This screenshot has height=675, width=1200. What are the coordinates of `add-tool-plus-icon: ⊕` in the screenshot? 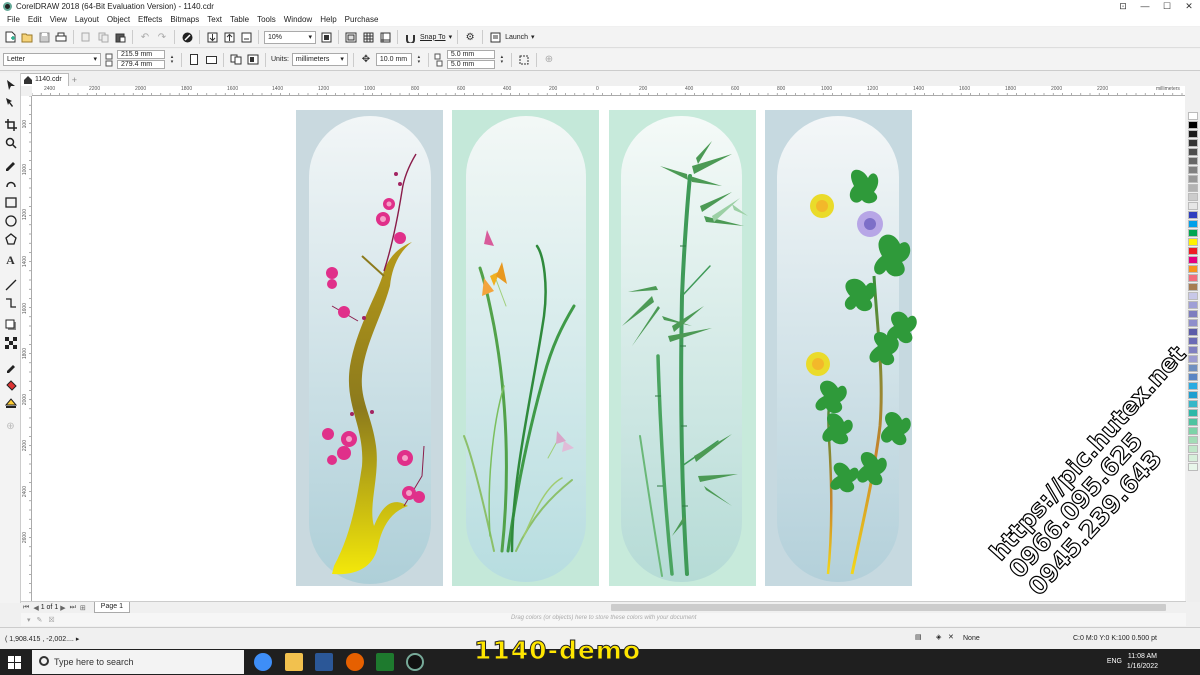 It's located at (10, 426).